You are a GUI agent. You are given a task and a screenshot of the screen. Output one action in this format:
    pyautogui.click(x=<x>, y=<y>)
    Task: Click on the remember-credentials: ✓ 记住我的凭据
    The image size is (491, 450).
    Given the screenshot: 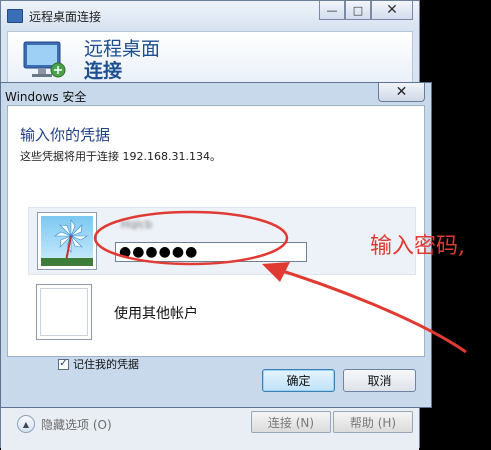 What is the action you would take?
    pyautogui.click(x=98, y=364)
    